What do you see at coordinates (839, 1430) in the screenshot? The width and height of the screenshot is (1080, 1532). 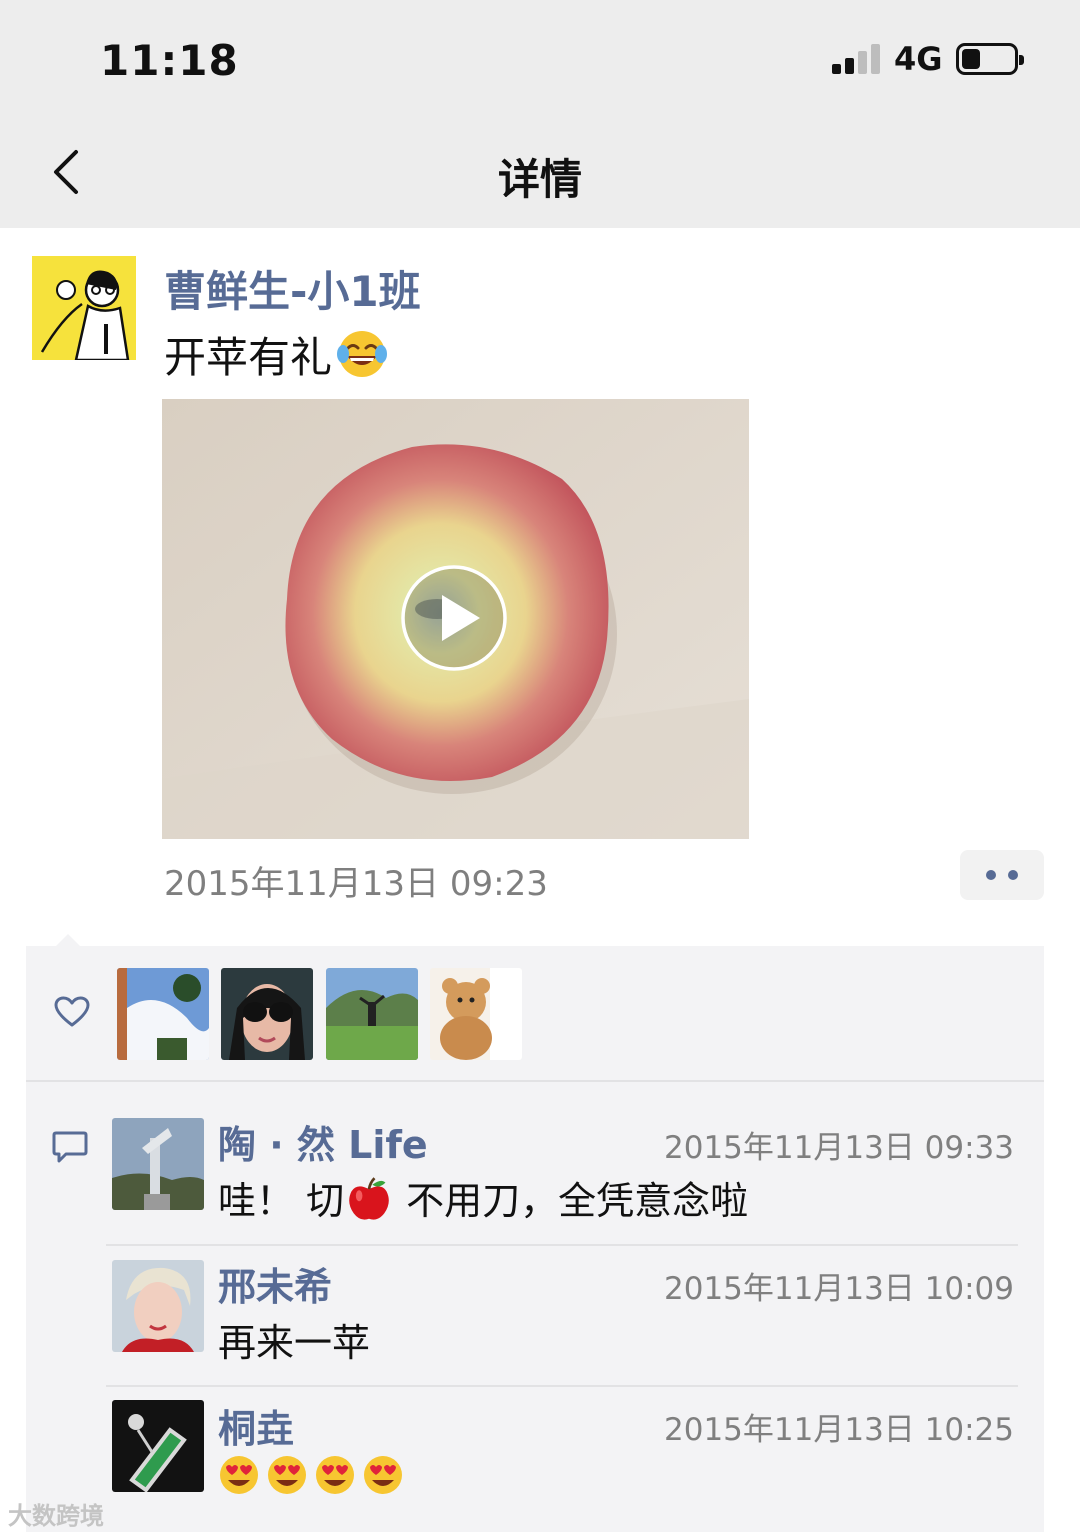 I see `comment-time: 2015年11月13日 10:25` at bounding box center [839, 1430].